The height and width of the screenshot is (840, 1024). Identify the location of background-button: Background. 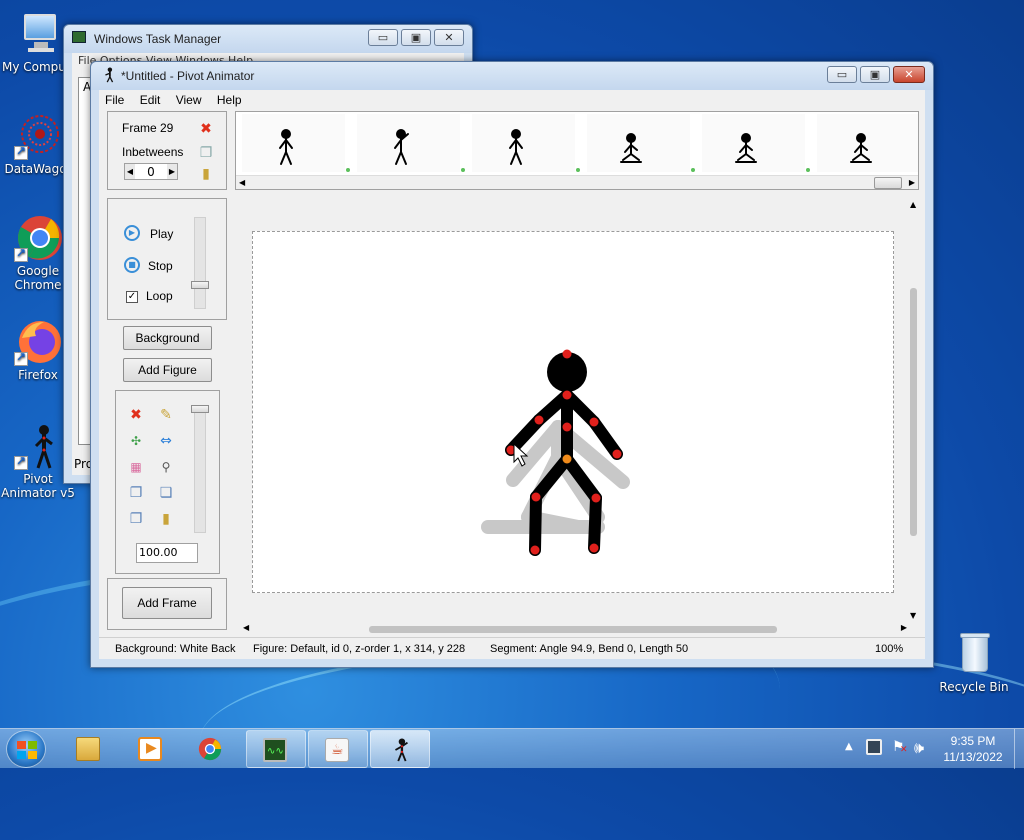
(167, 338).